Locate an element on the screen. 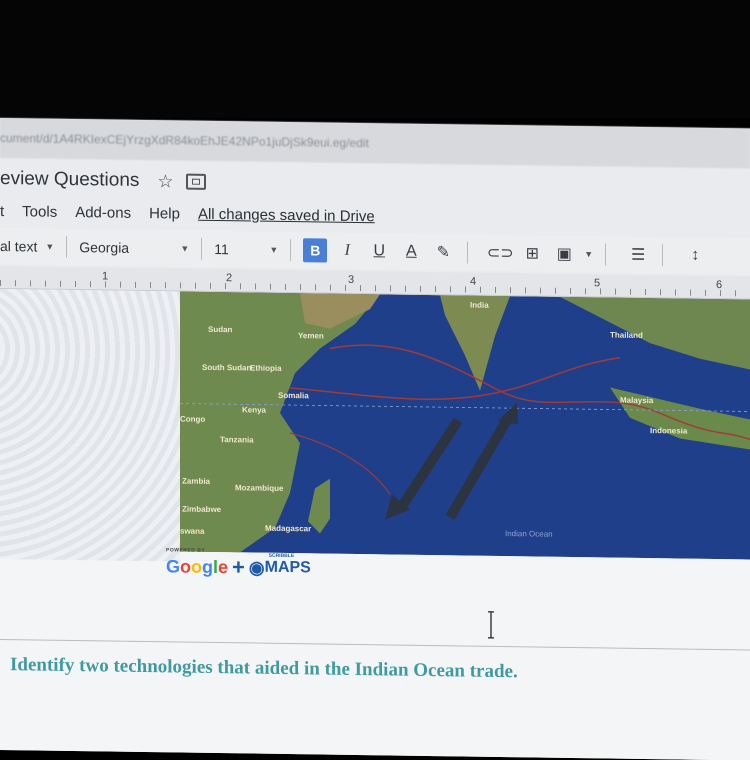 This screenshot has width=750, height=760. ruler-number: 6 is located at coordinates (719, 285).